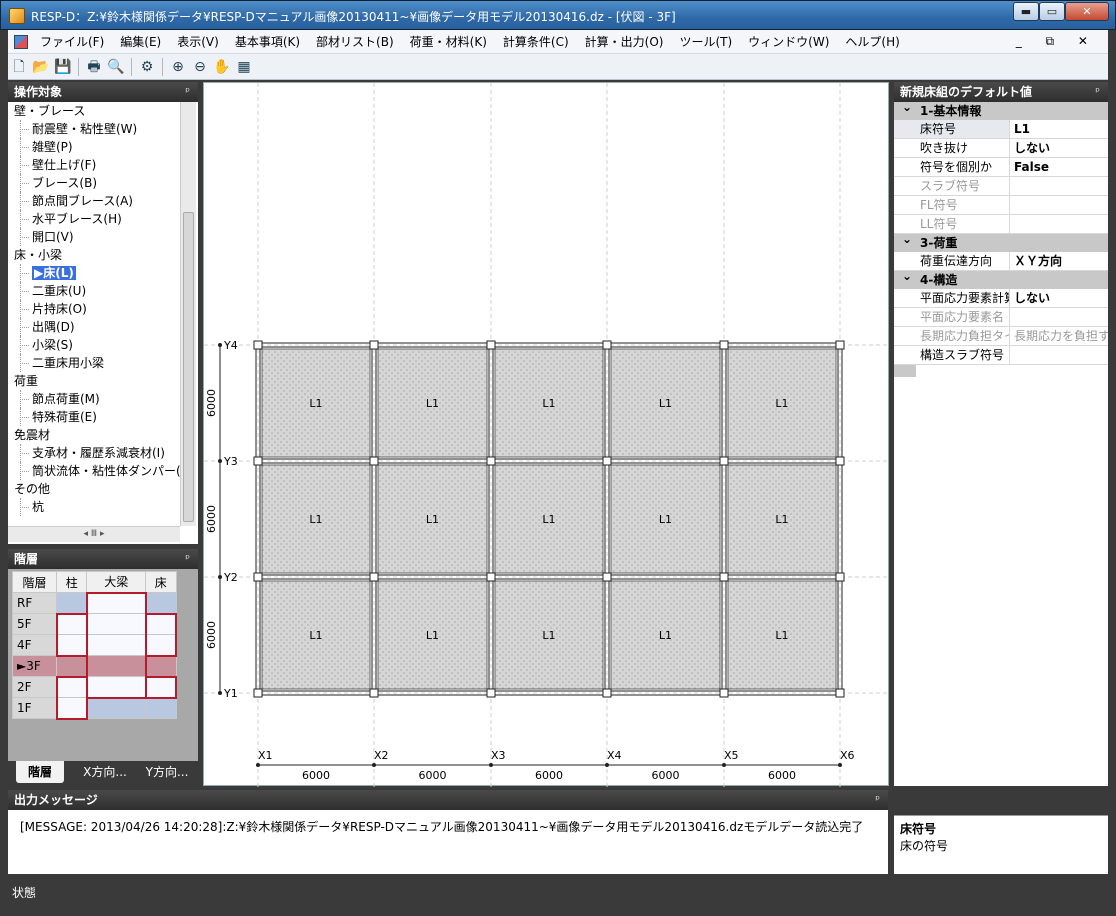 The image size is (1116, 916). What do you see at coordinates (536, 42) in the screenshot?
I see `menu-item: 計算条件(C)` at bounding box center [536, 42].